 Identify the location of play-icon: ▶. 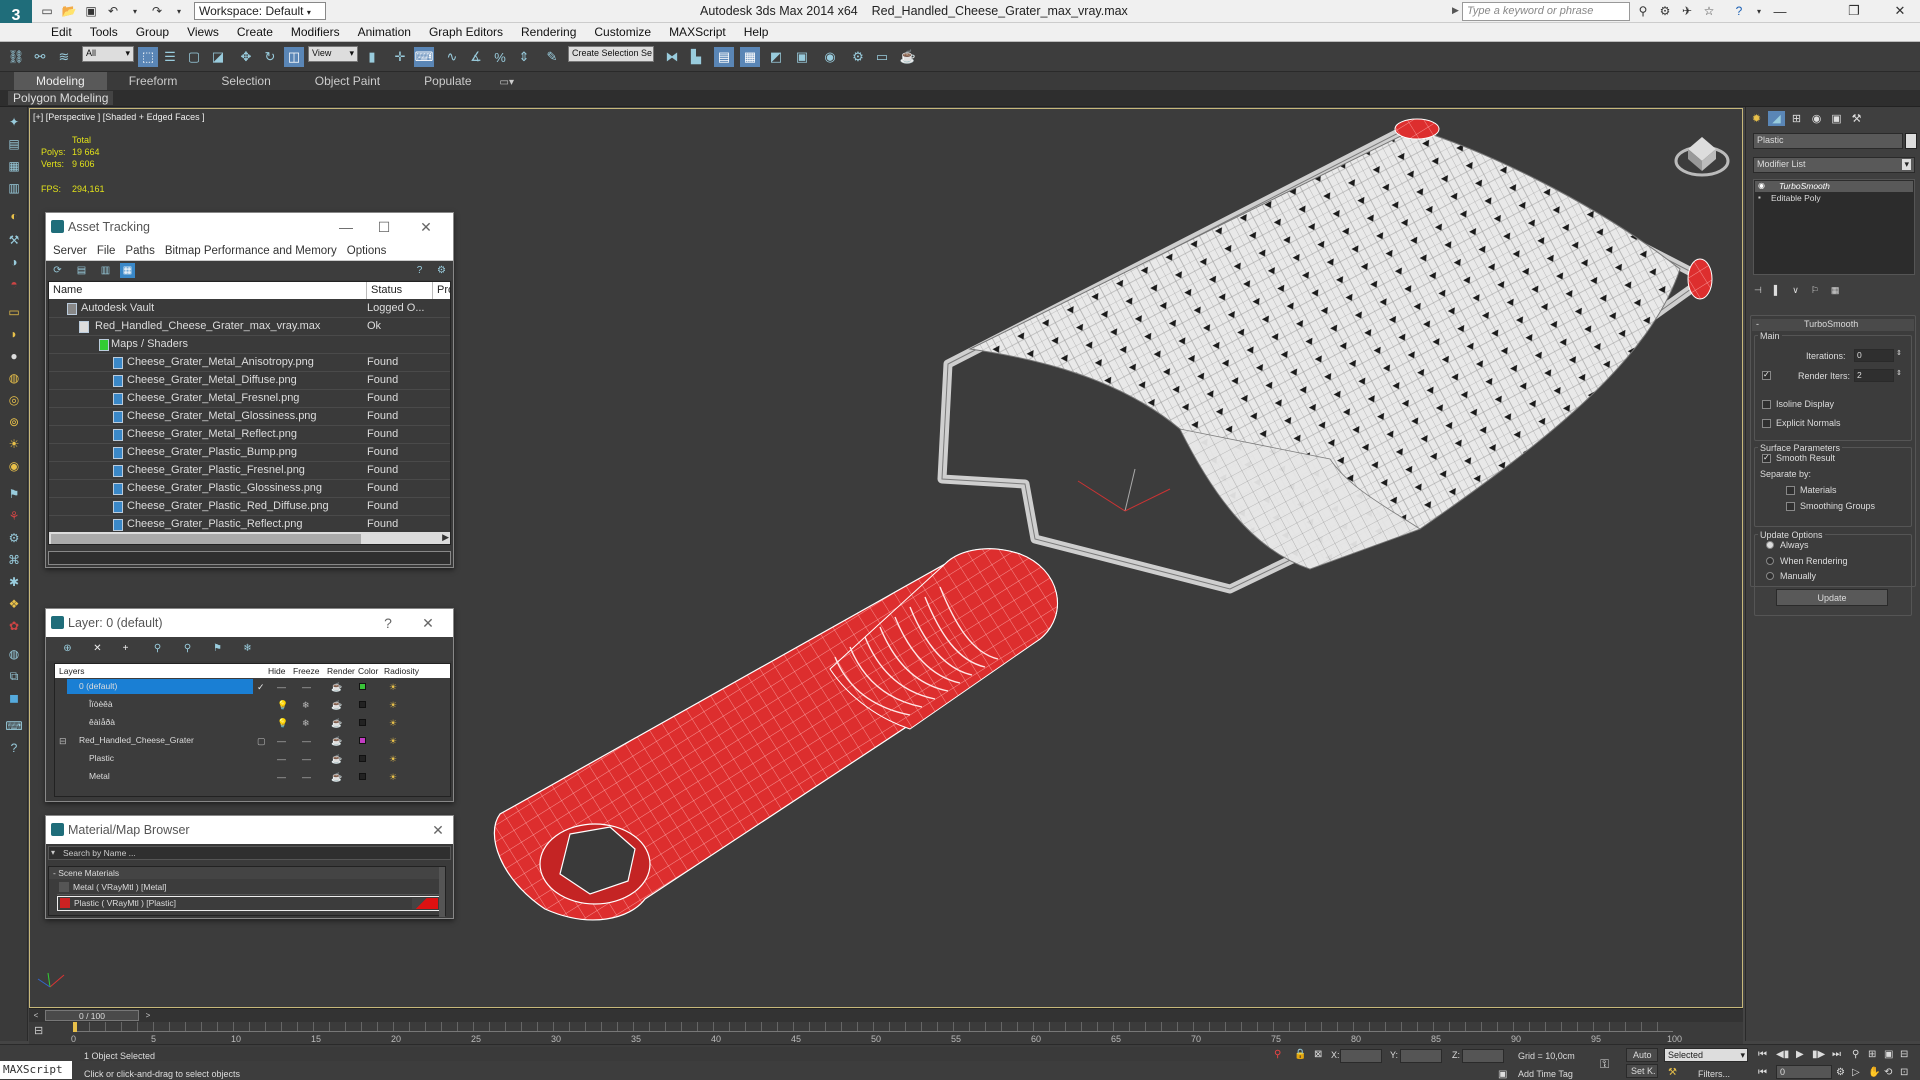
(1800, 1054).